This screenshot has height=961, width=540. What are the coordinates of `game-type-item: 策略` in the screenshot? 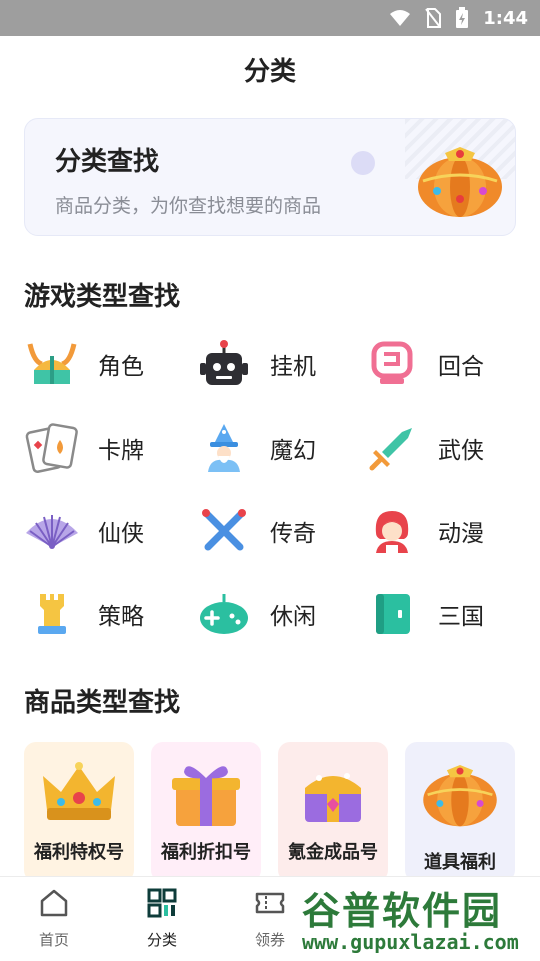 It's located at (104, 614).